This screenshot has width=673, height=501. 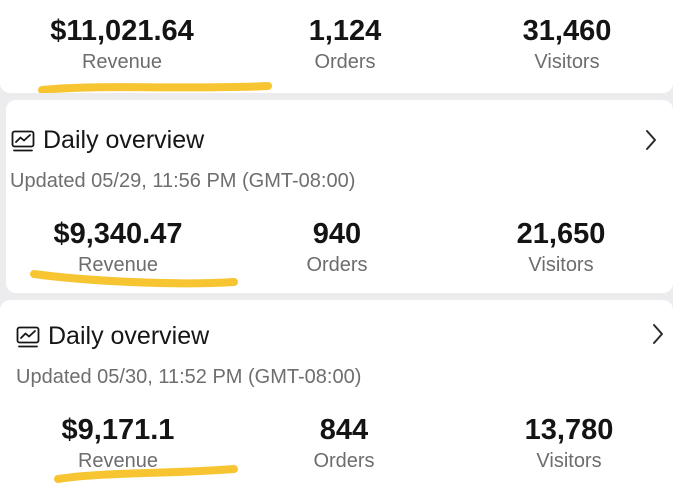 I want to click on orders-metric: 844 Orders, so click(x=344, y=443).